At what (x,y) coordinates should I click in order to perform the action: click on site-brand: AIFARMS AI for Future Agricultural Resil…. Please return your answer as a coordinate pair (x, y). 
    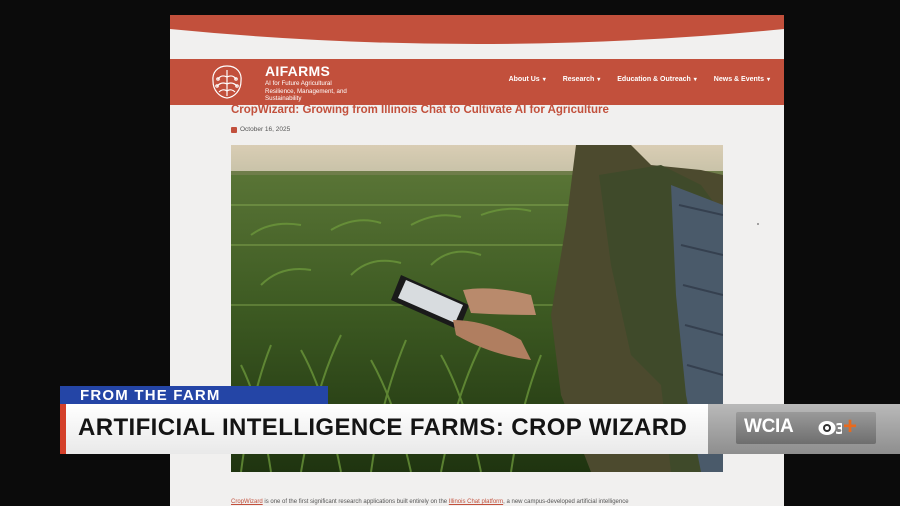
    Looking at the image, I should click on (310, 83).